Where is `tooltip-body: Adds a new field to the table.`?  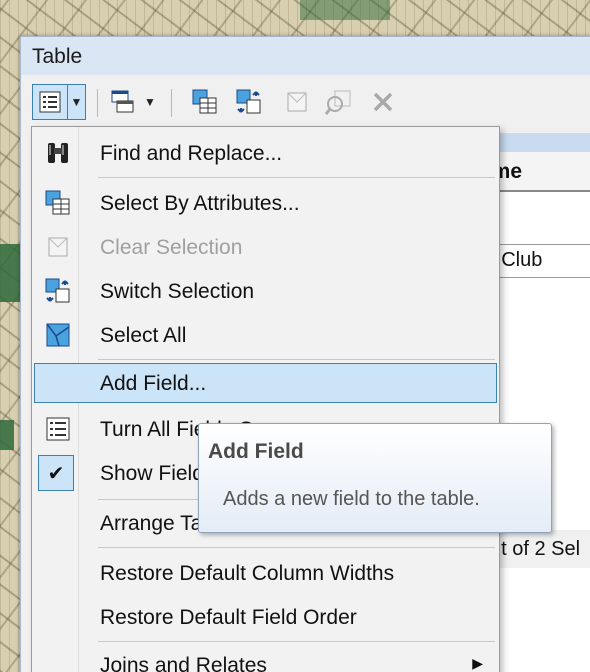 tooltip-body: Adds a new field to the table. is located at coordinates (351, 499).